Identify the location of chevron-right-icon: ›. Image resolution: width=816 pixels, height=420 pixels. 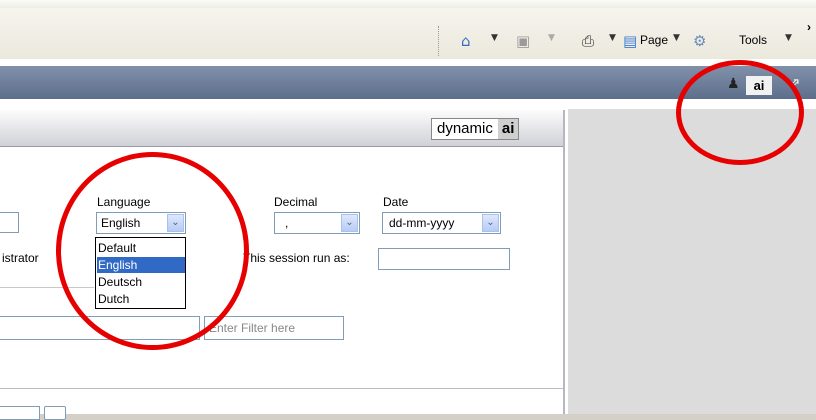
(809, 27).